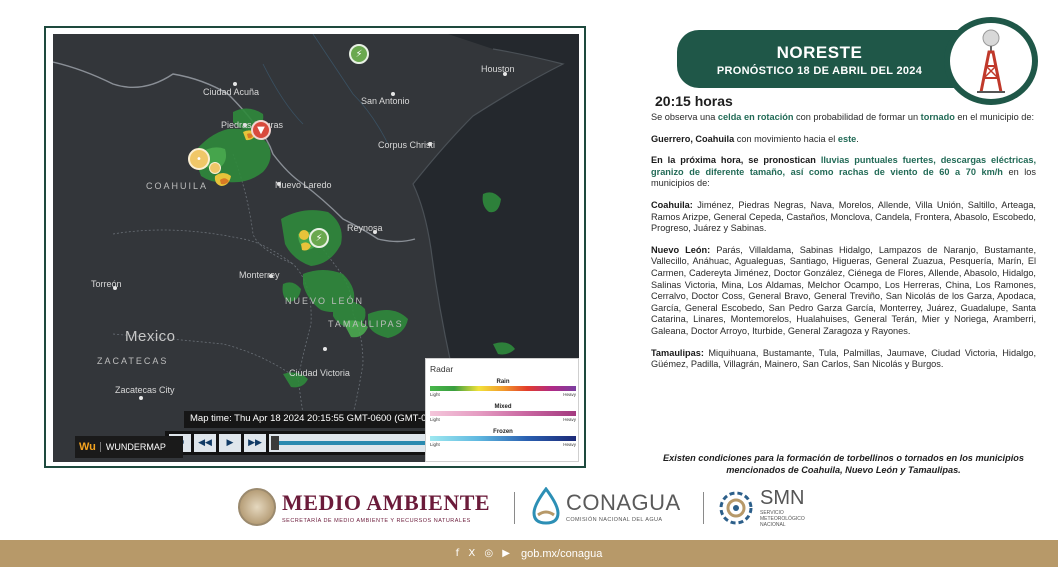  Describe the element at coordinates (503, 432) in the screenshot. I see `legend-frozen-label: Frozen` at that location.